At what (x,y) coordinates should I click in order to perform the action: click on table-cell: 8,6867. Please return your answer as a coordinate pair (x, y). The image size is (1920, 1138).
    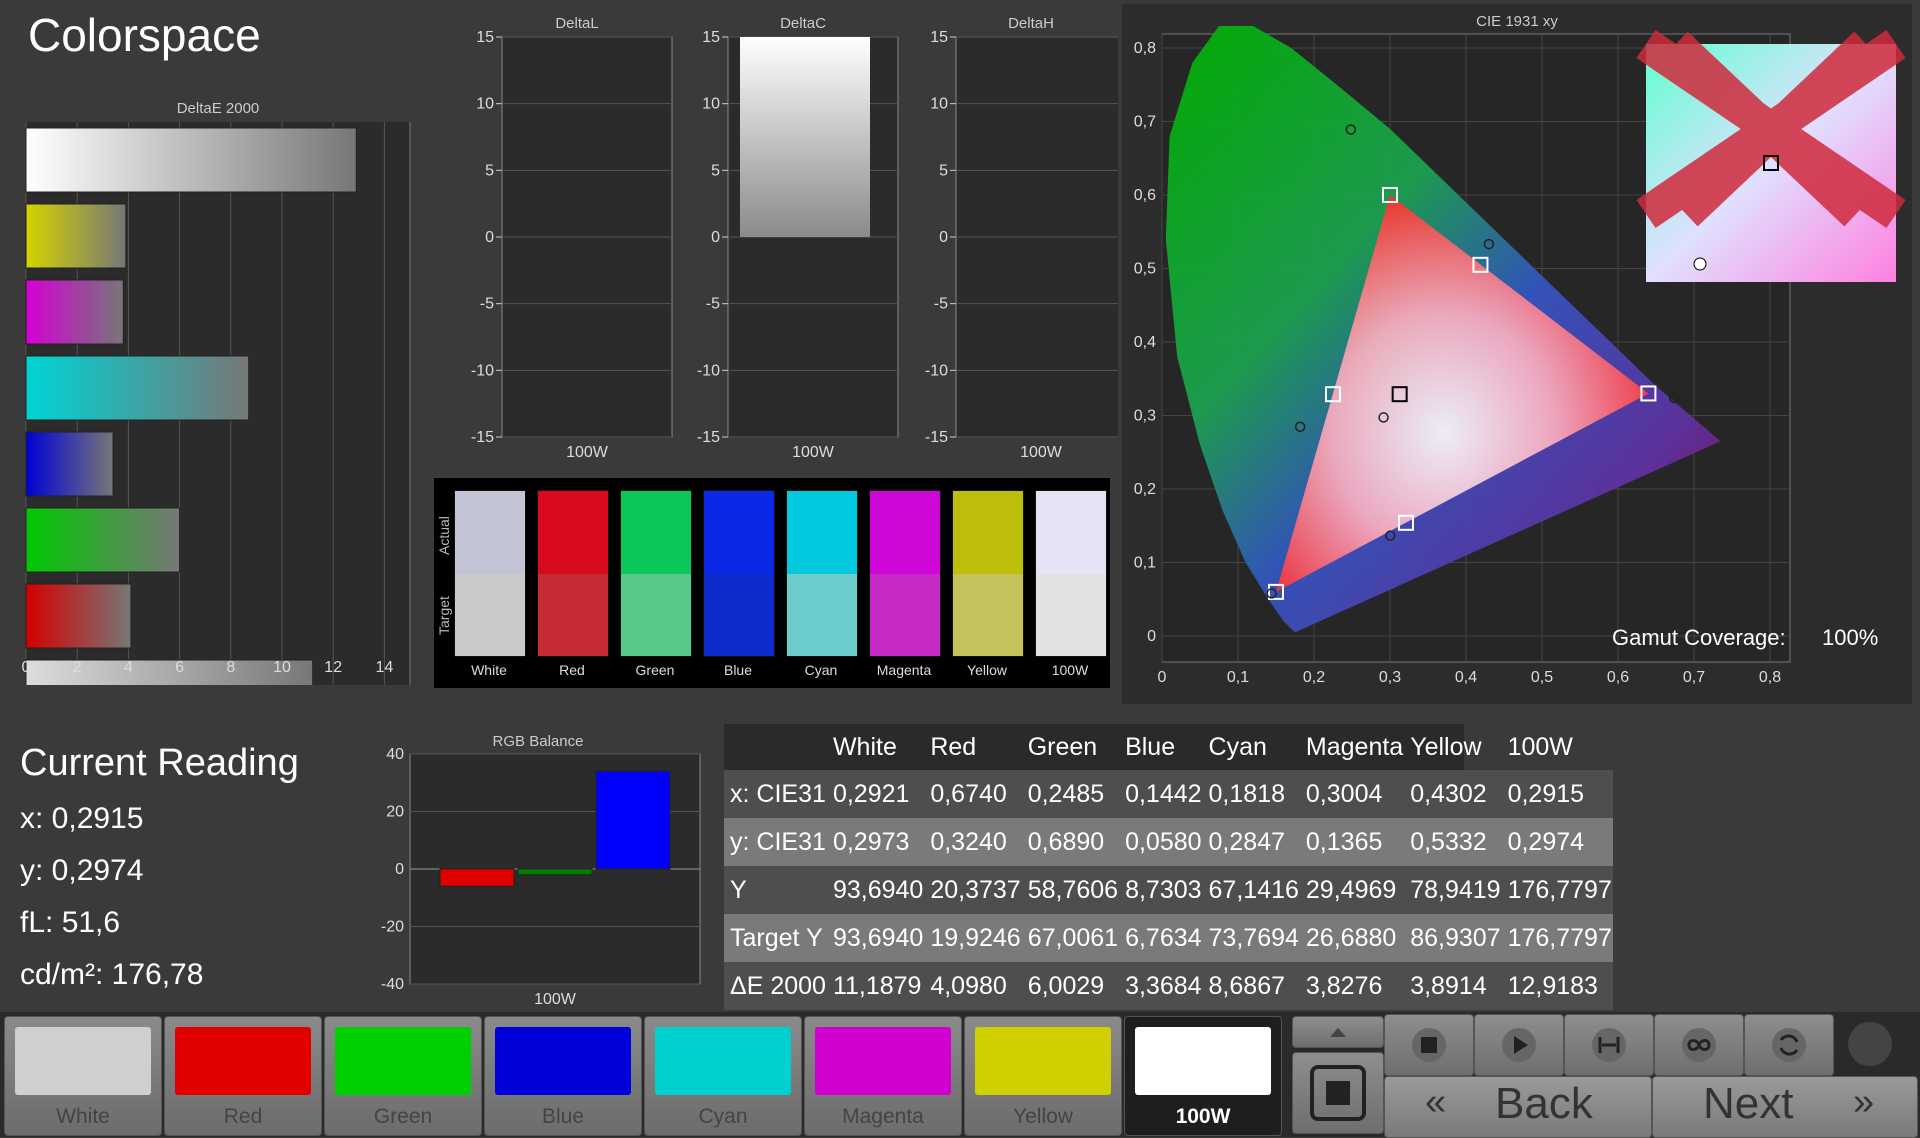
    Looking at the image, I should click on (1251, 986).